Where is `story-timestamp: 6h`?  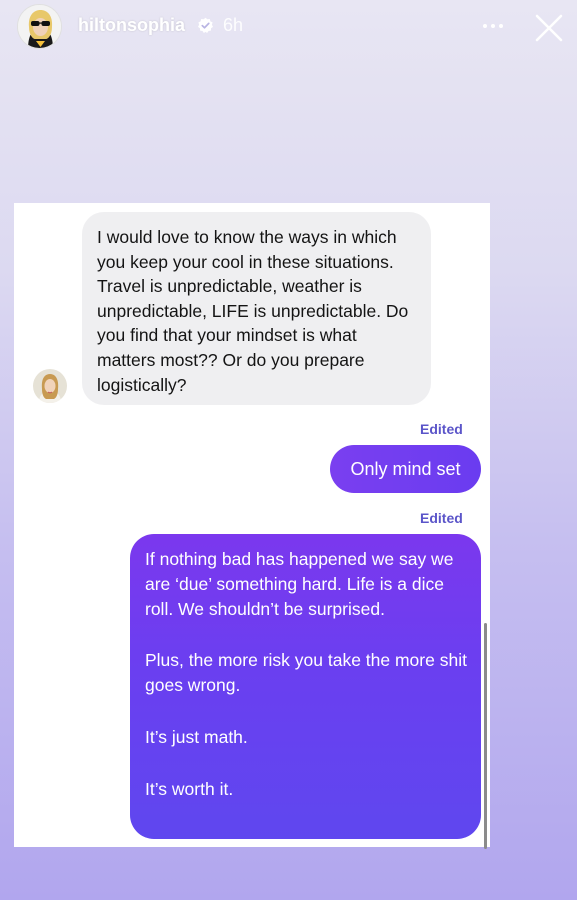
story-timestamp: 6h is located at coordinates (233, 25).